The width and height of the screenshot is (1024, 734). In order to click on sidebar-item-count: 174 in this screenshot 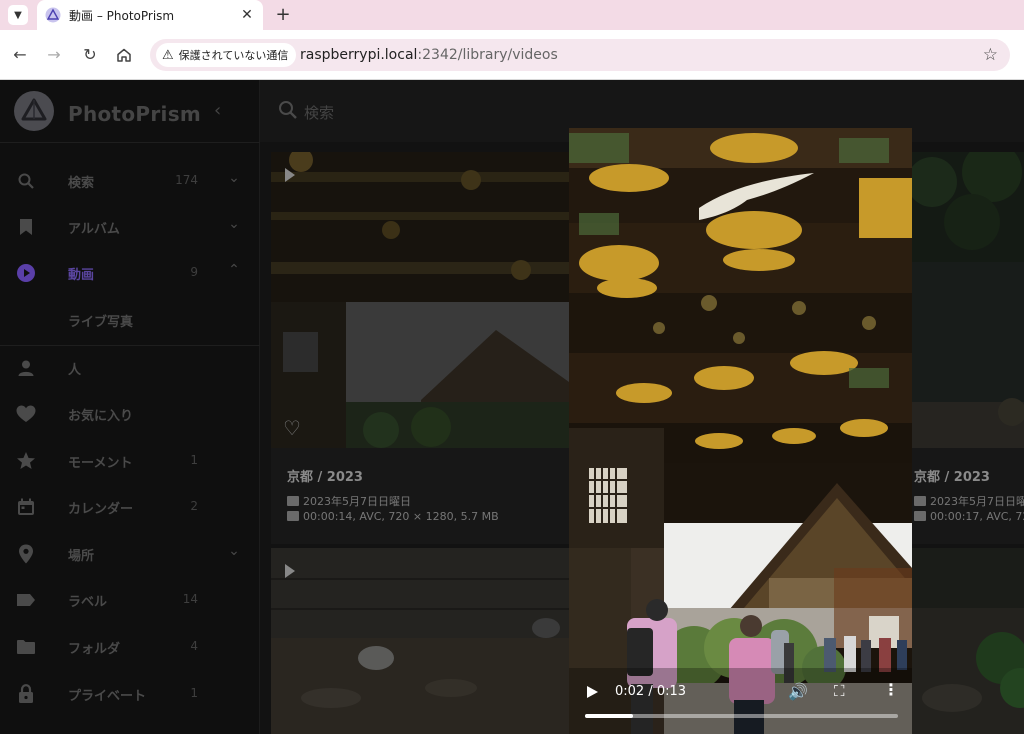, I will do `click(186, 180)`.